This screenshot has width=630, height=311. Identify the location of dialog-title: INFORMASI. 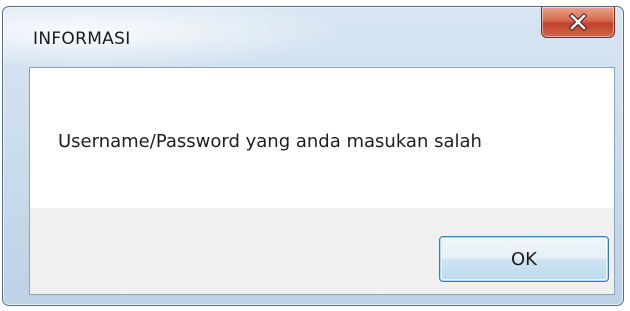
(82, 39).